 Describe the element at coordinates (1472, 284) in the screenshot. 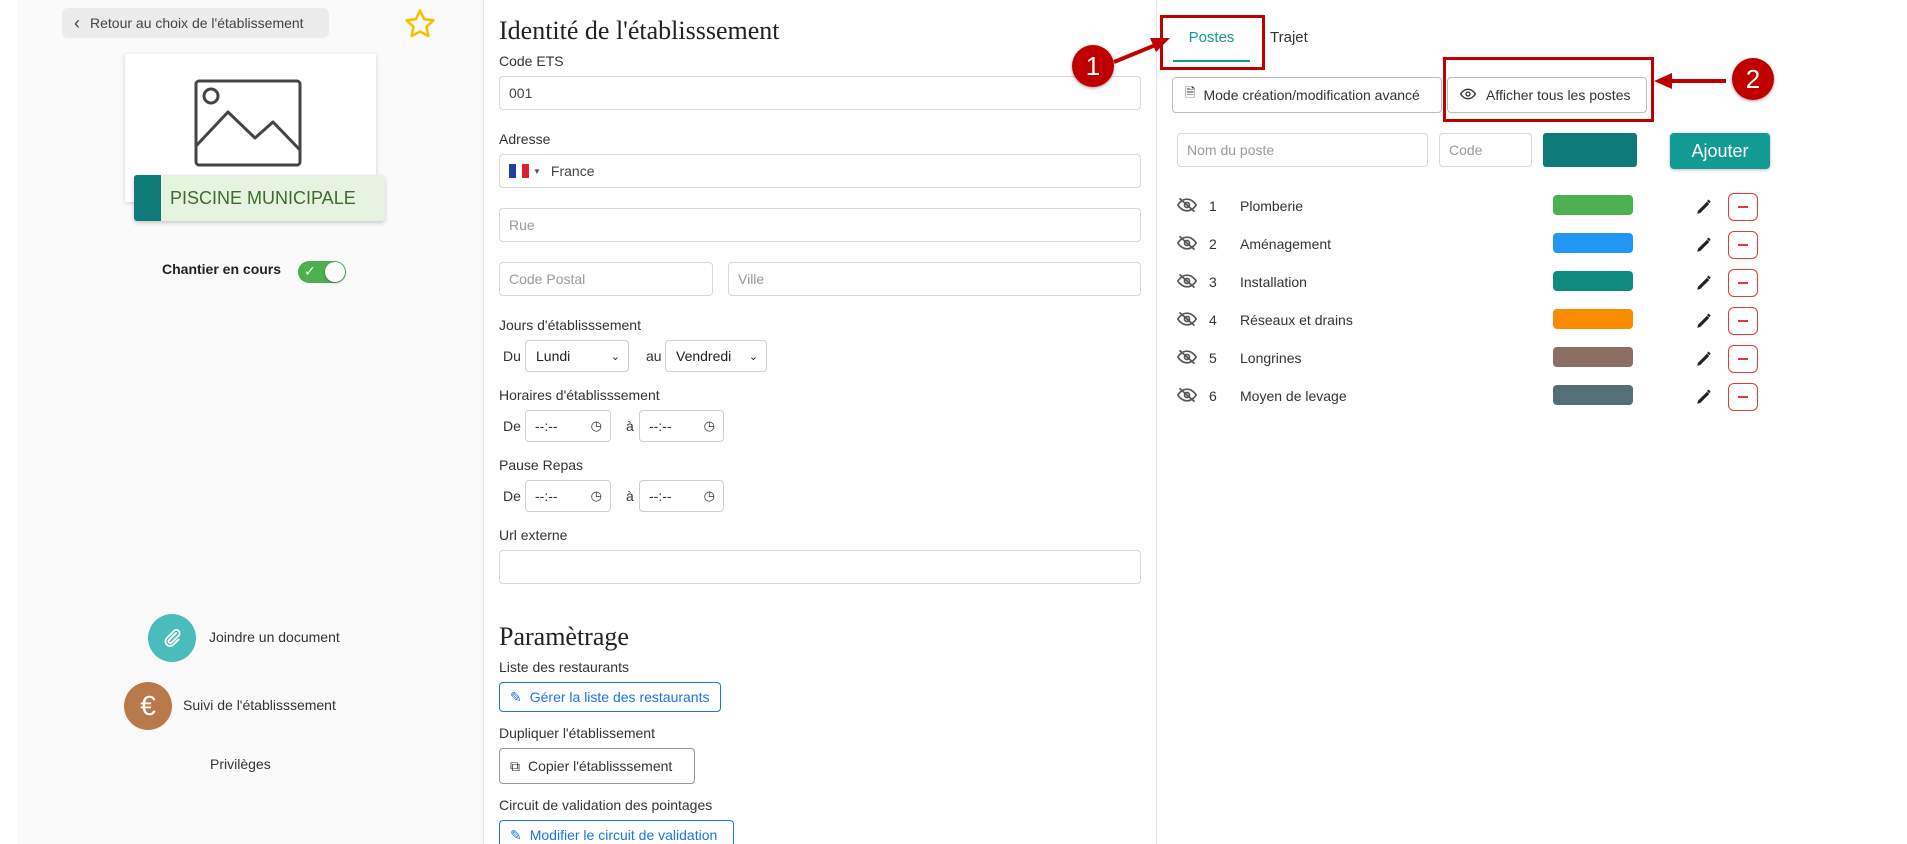

I see `poste-row: 3 Installation` at that location.